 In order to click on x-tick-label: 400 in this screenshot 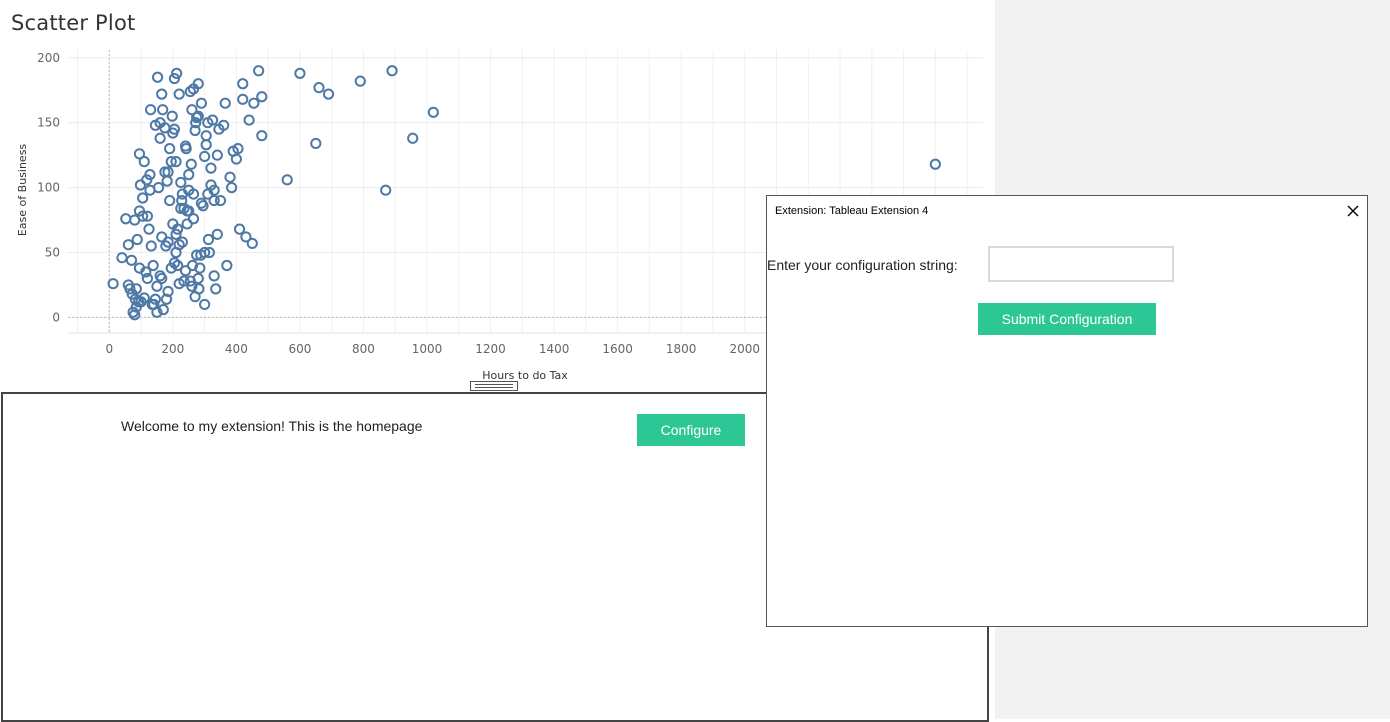, I will do `click(236, 349)`.